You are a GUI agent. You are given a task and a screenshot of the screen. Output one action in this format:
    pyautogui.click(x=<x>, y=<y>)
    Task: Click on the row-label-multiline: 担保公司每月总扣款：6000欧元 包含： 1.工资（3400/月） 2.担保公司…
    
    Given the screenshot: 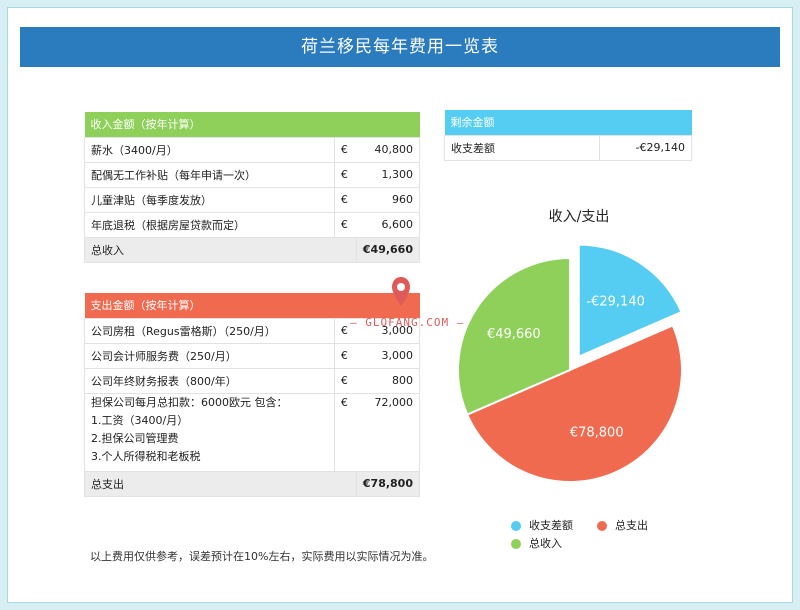 What is the action you would take?
    pyautogui.click(x=209, y=432)
    